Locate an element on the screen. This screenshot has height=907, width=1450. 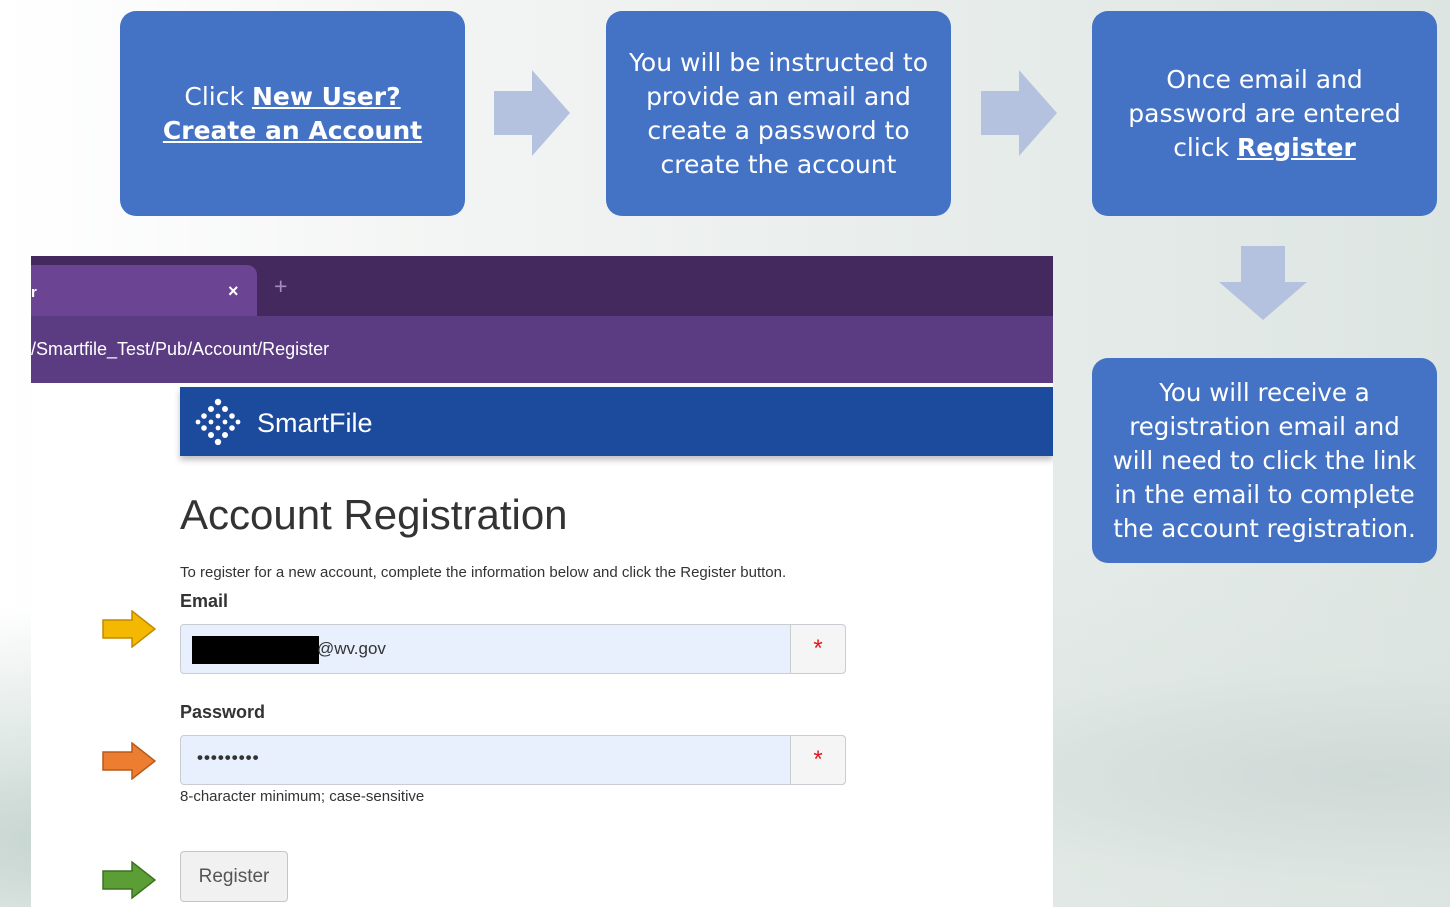
tab-bar: r × + is located at coordinates (542, 286).